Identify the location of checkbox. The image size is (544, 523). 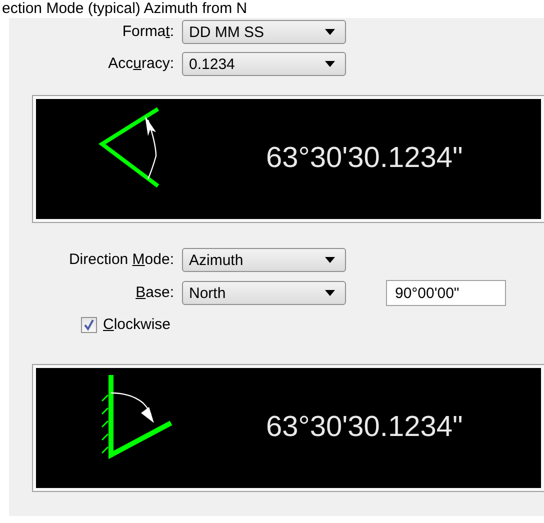
(89, 325).